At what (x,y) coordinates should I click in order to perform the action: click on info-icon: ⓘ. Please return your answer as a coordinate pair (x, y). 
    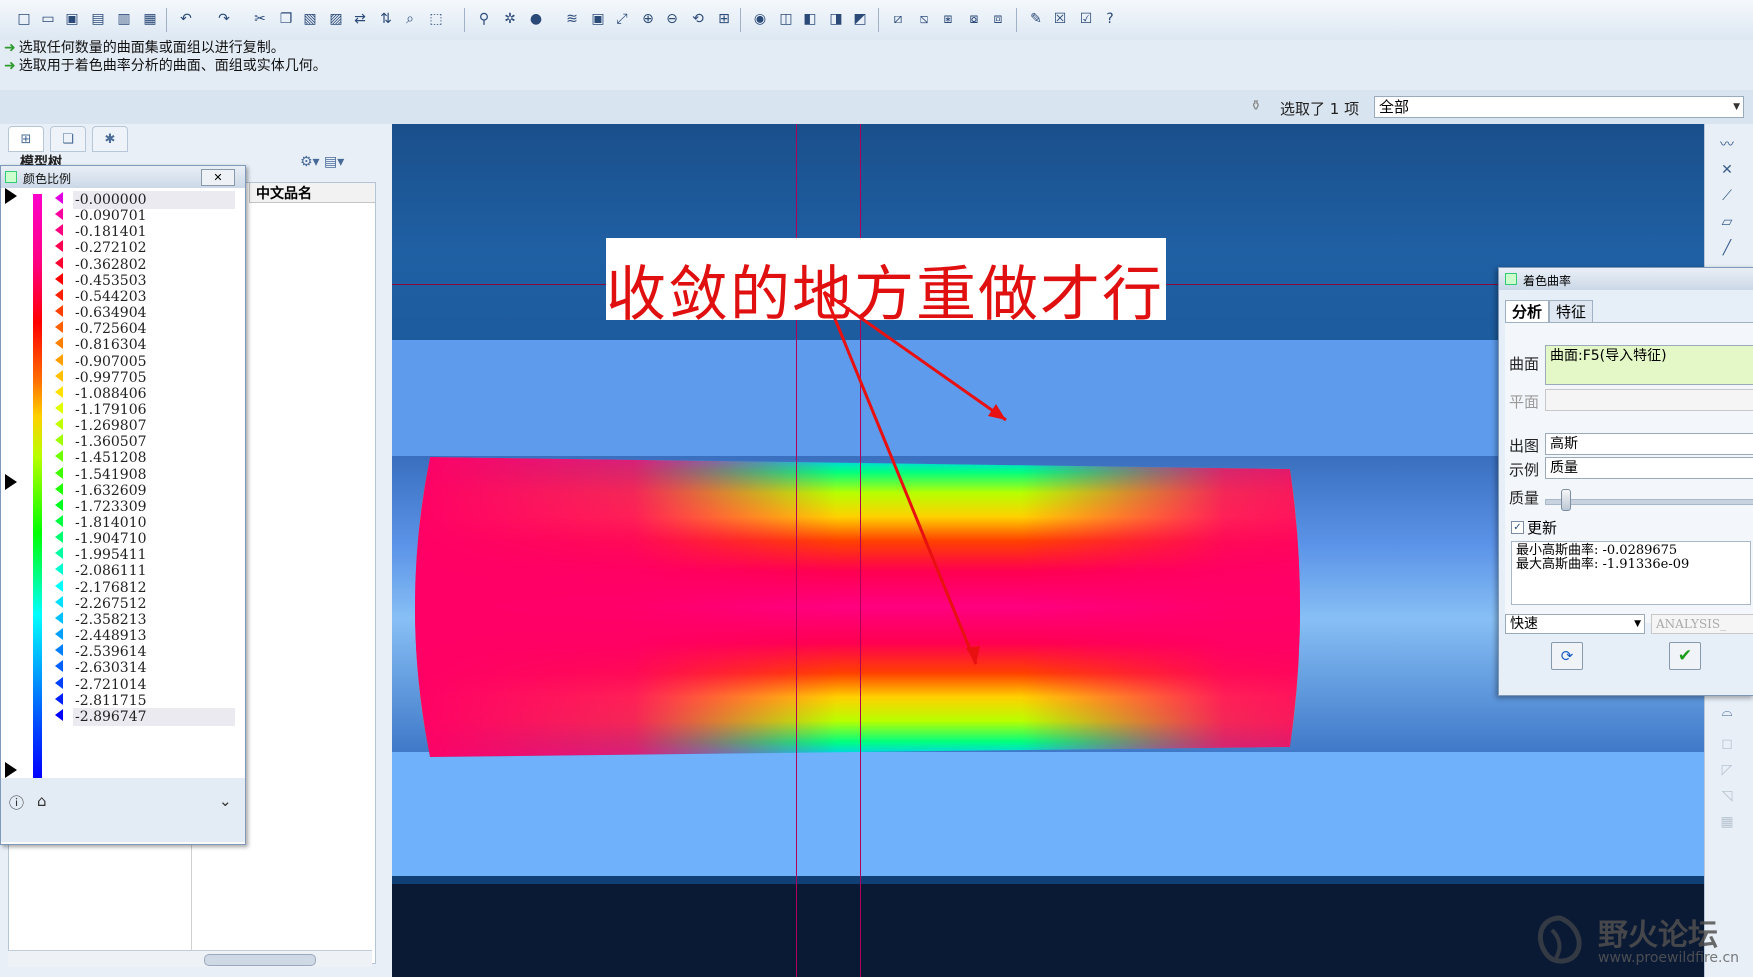
    Looking at the image, I should click on (16, 802).